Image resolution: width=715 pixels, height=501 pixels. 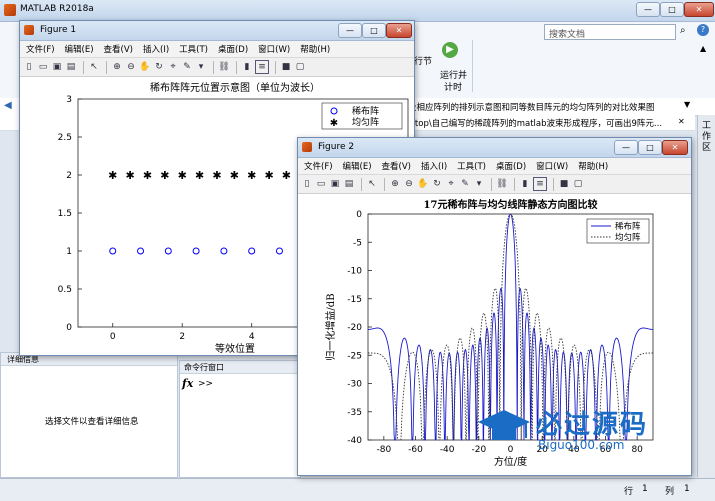 What do you see at coordinates (92, 422) in the screenshot?
I see `details-hint: 选择文件以查看详细信息` at bounding box center [92, 422].